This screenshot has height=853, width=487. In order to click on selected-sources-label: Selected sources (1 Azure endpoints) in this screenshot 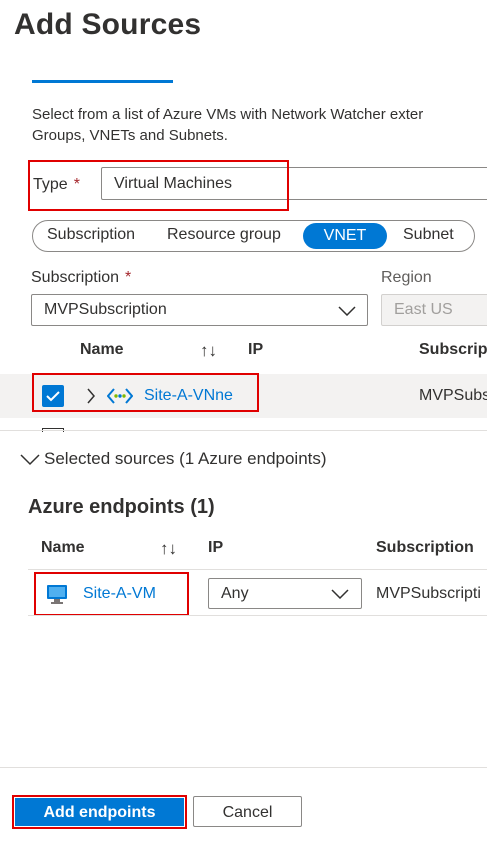, I will do `click(185, 458)`.